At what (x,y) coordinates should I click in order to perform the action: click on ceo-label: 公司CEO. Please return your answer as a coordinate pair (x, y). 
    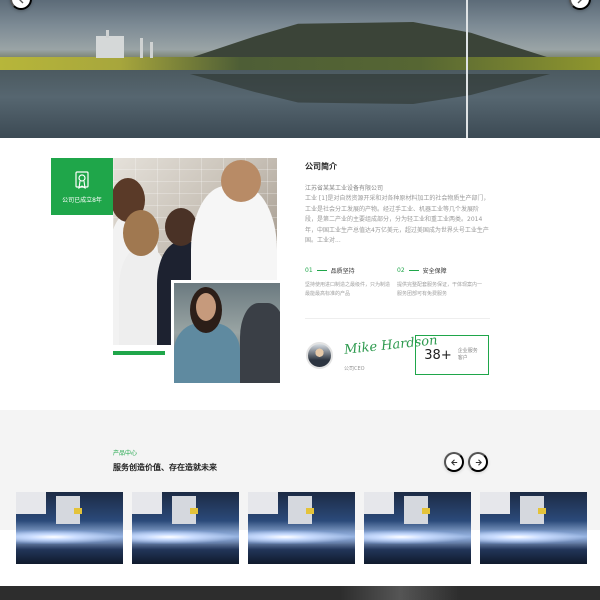
    Looking at the image, I should click on (354, 369).